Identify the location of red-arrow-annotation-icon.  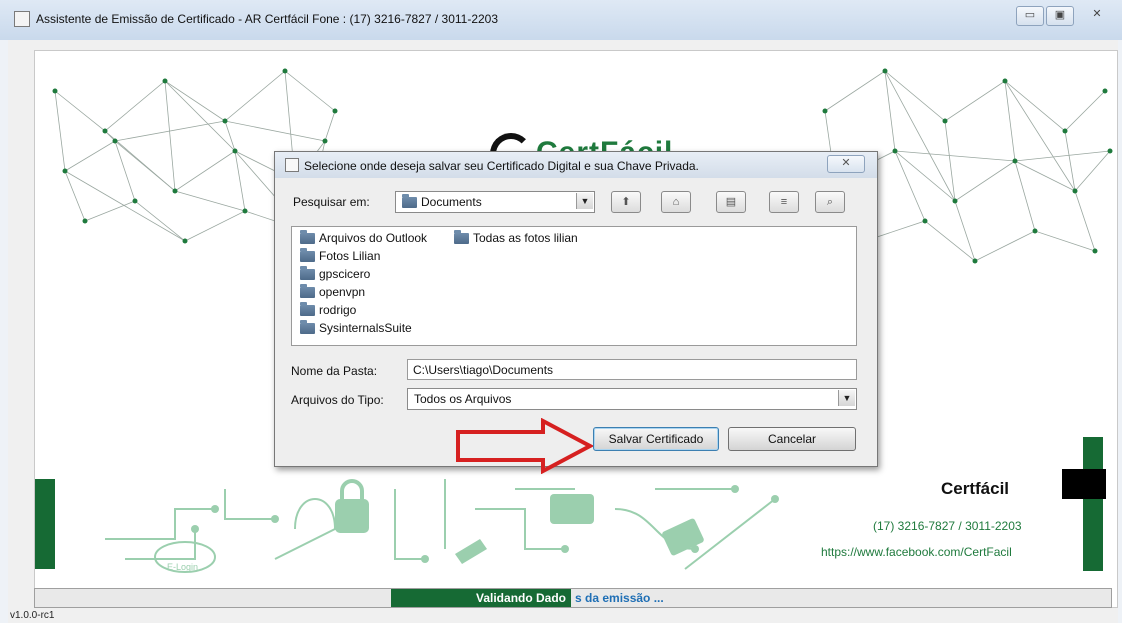
(525, 446).